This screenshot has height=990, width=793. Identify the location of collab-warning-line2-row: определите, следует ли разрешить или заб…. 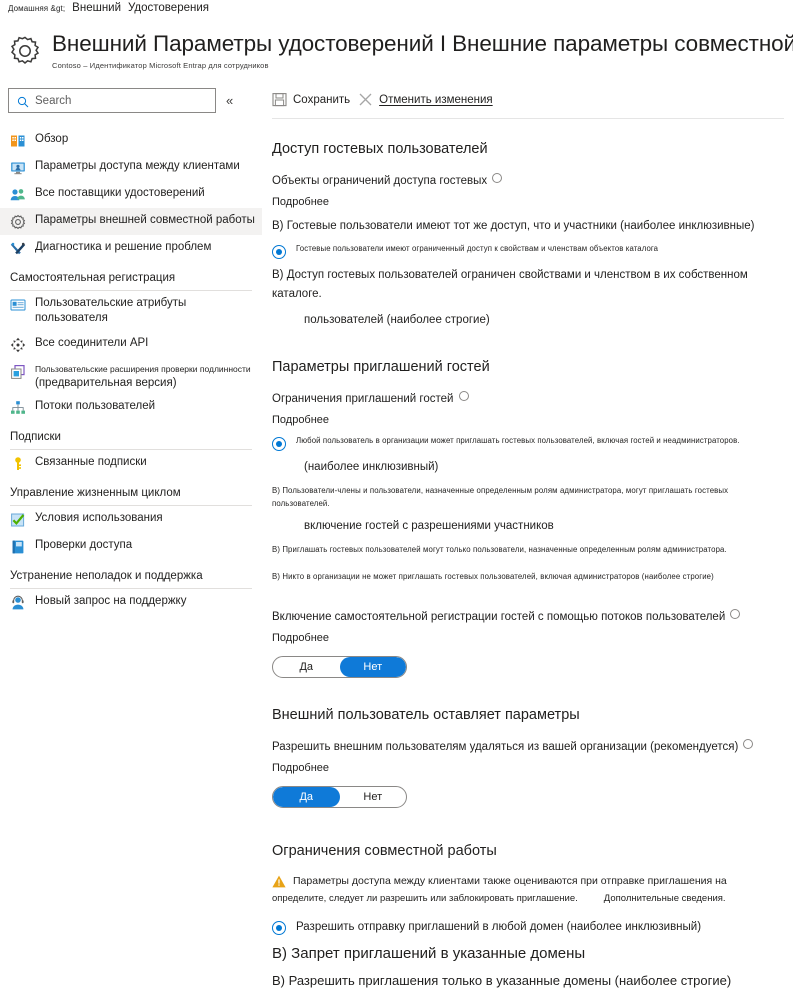
(528, 898).